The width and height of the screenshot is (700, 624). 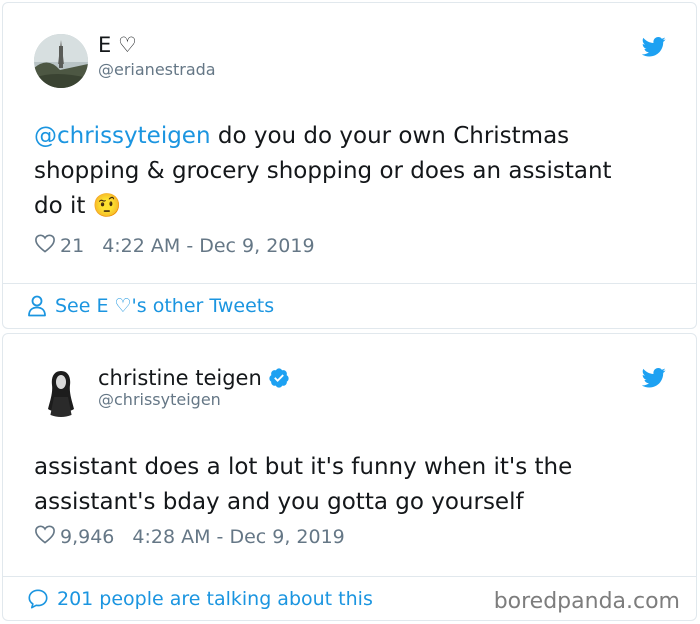 I want to click on tweet-meta: 21 4:22 AM - Dec 9, 2019, so click(x=174, y=245).